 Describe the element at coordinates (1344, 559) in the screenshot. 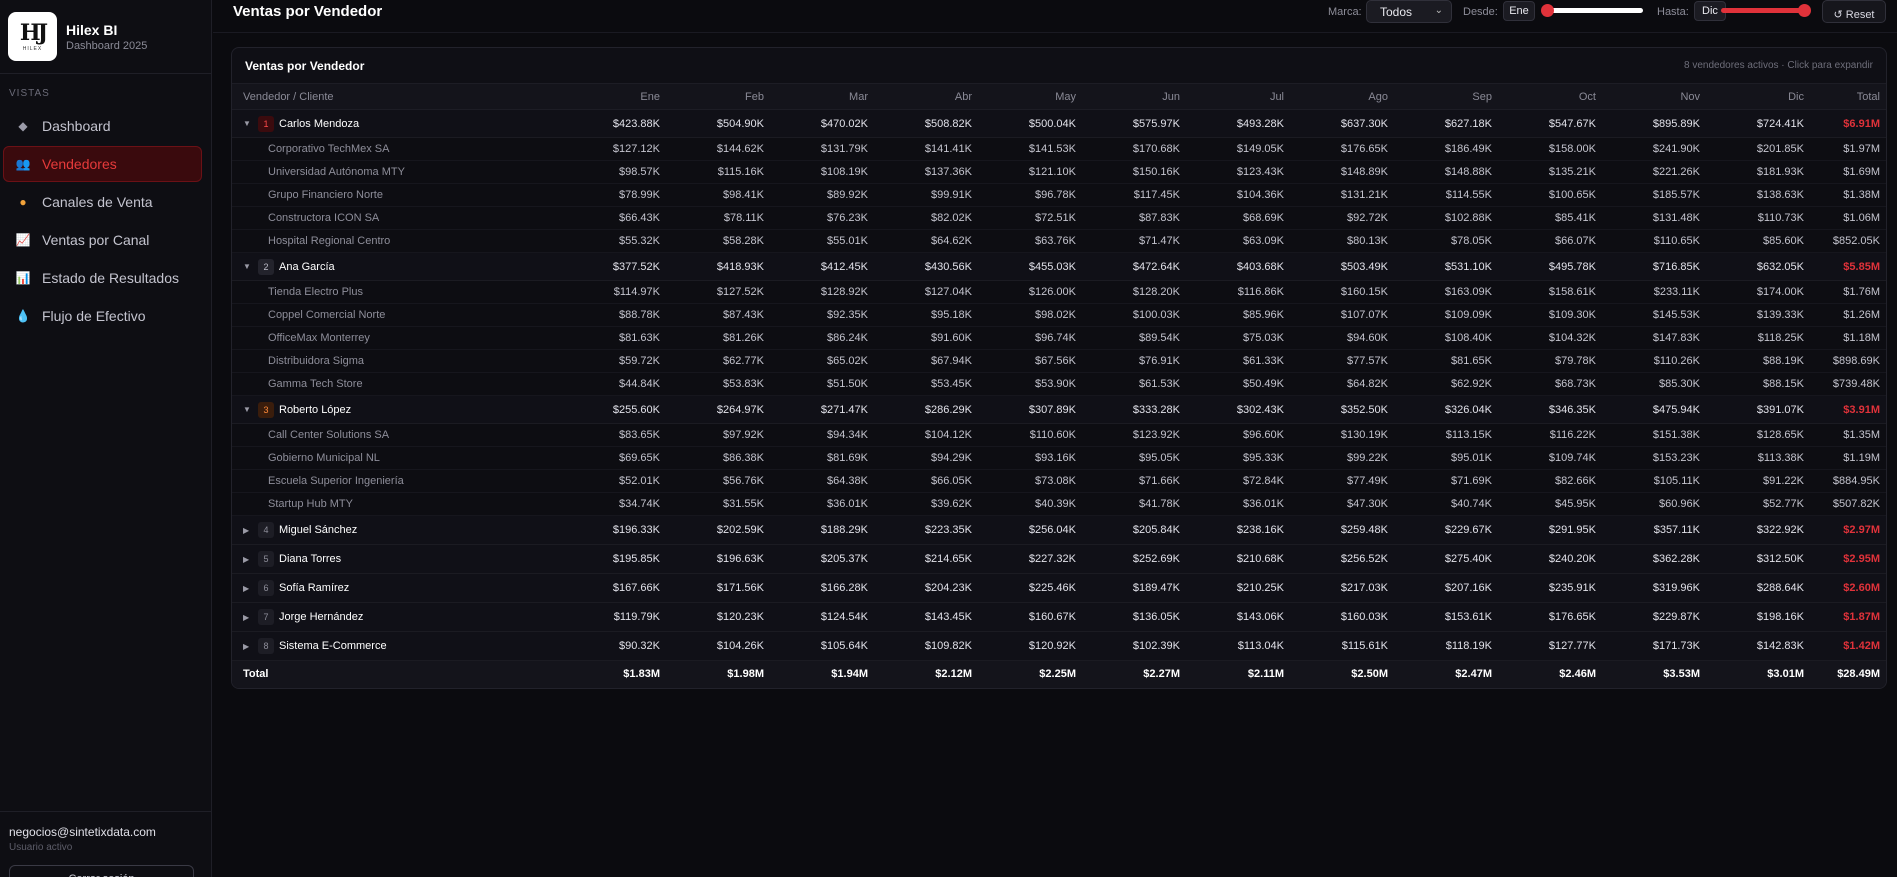

I see `month-value-cell: $256.52K` at that location.